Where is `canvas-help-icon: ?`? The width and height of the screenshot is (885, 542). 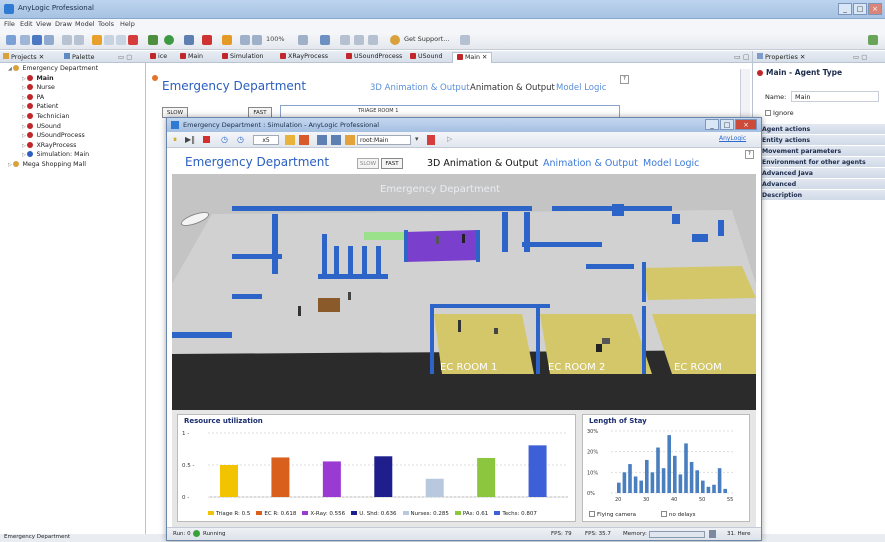
canvas-help-icon: ? is located at coordinates (624, 79).